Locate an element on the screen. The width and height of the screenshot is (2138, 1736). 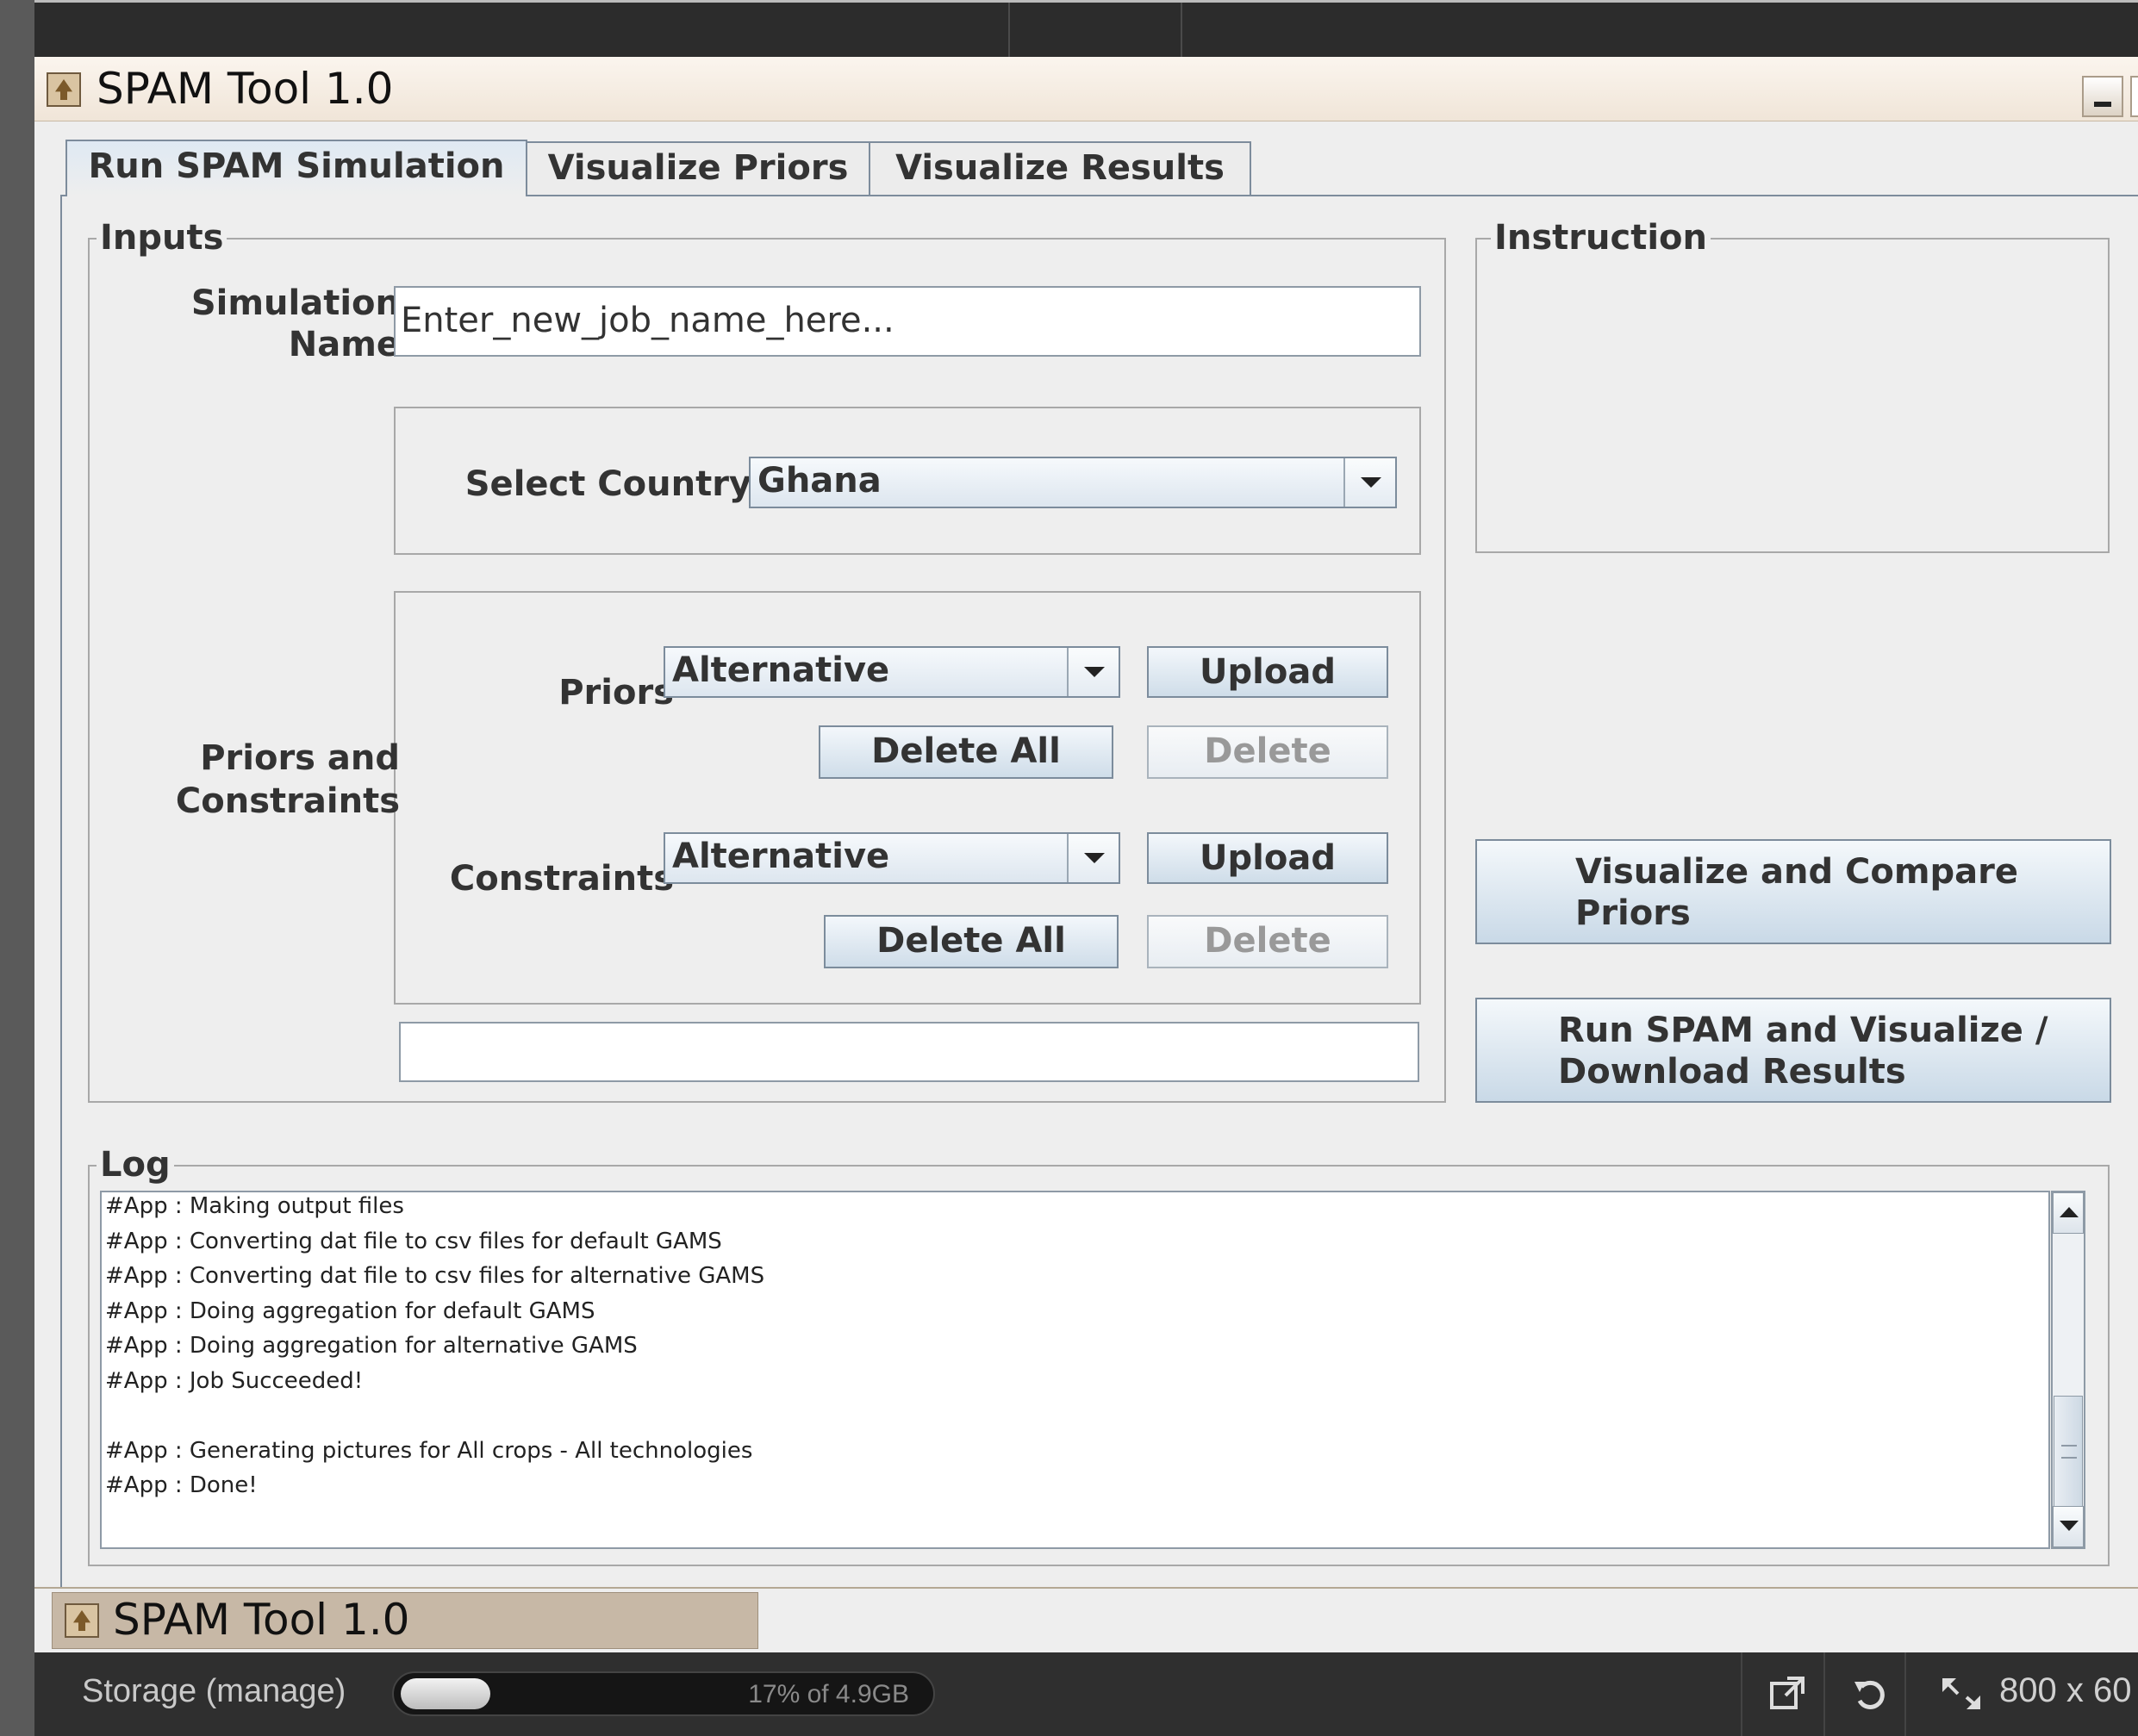
run-spam-label-line2: Download Results is located at coordinates (1732, 1072).